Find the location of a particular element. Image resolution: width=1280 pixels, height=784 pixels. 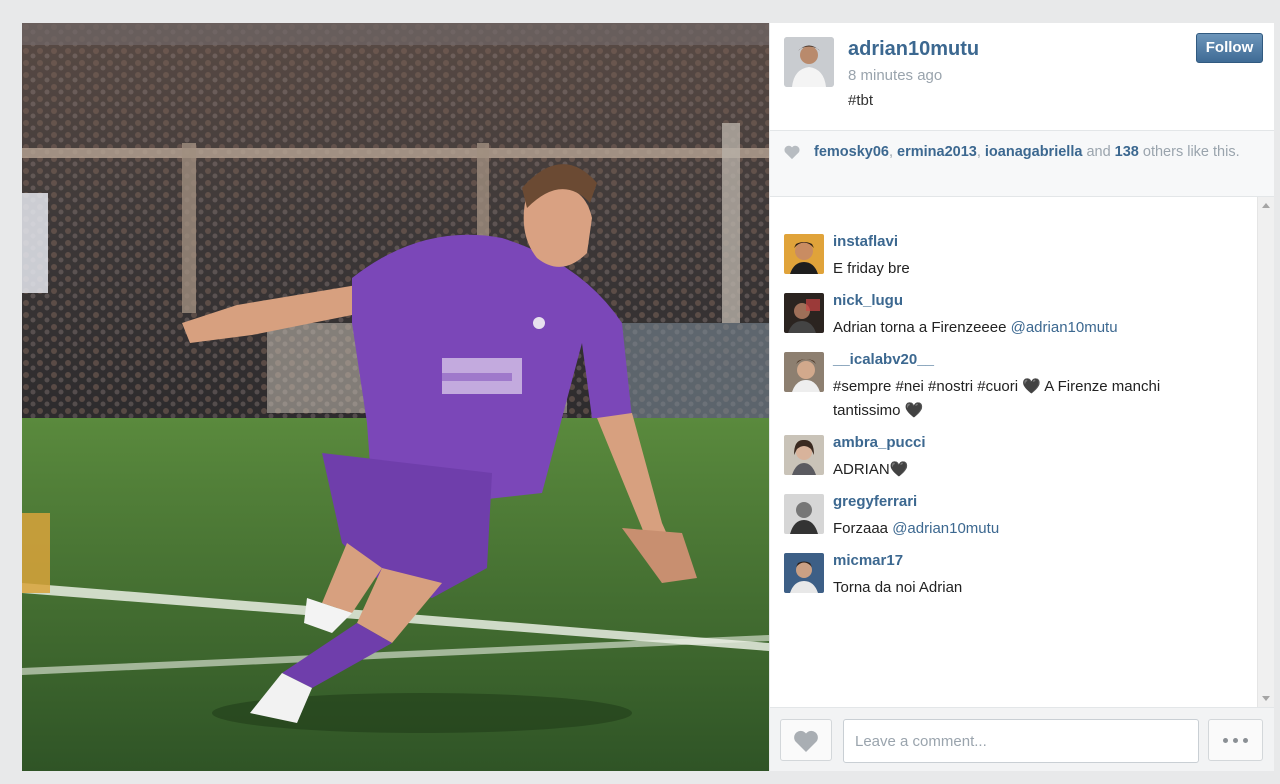

scroll-up-arrow-icon is located at coordinates (1266, 205).